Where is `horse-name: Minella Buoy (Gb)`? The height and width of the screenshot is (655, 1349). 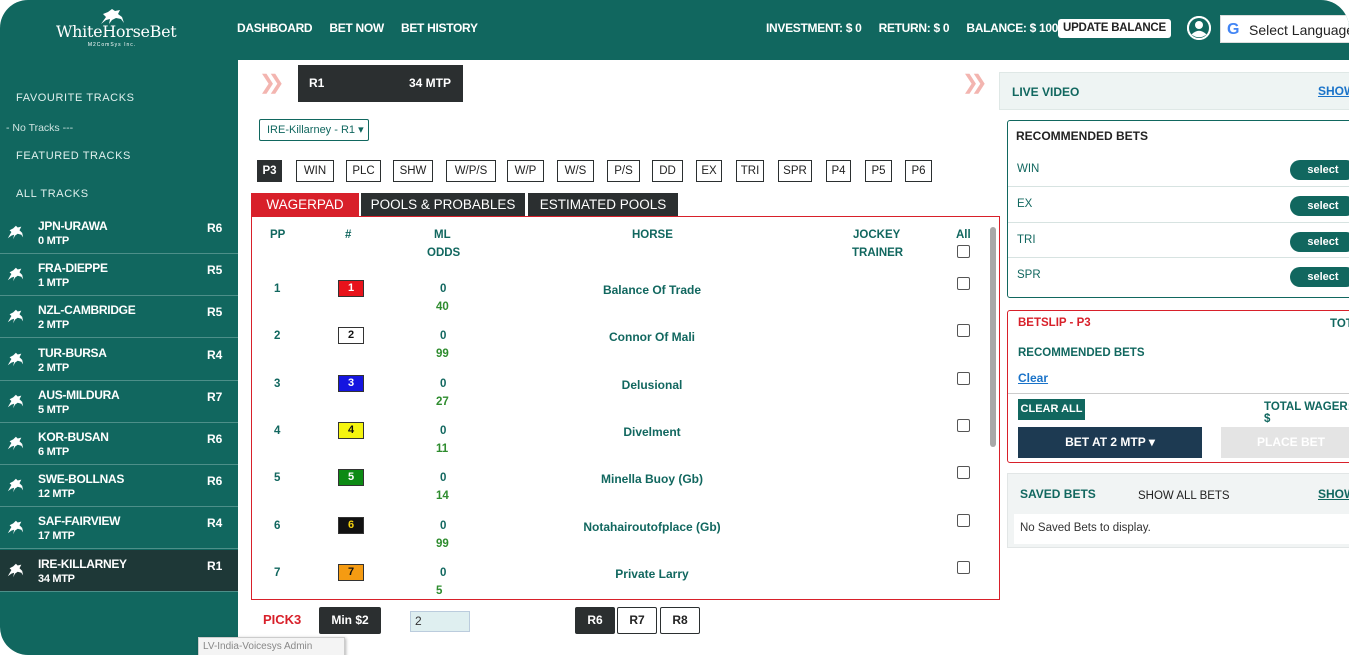 horse-name: Minella Buoy (Gb) is located at coordinates (652, 479).